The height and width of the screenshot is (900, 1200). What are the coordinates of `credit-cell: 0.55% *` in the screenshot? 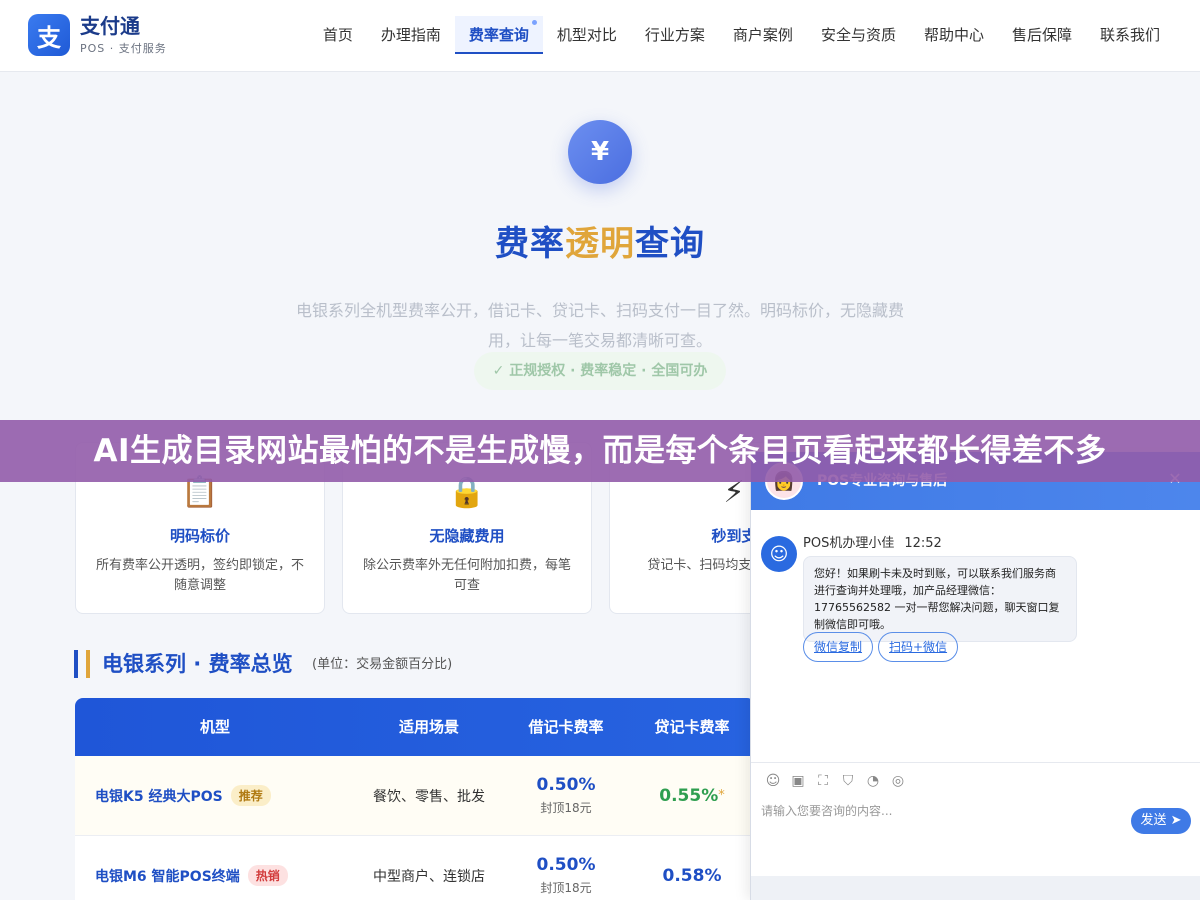 It's located at (692, 795).